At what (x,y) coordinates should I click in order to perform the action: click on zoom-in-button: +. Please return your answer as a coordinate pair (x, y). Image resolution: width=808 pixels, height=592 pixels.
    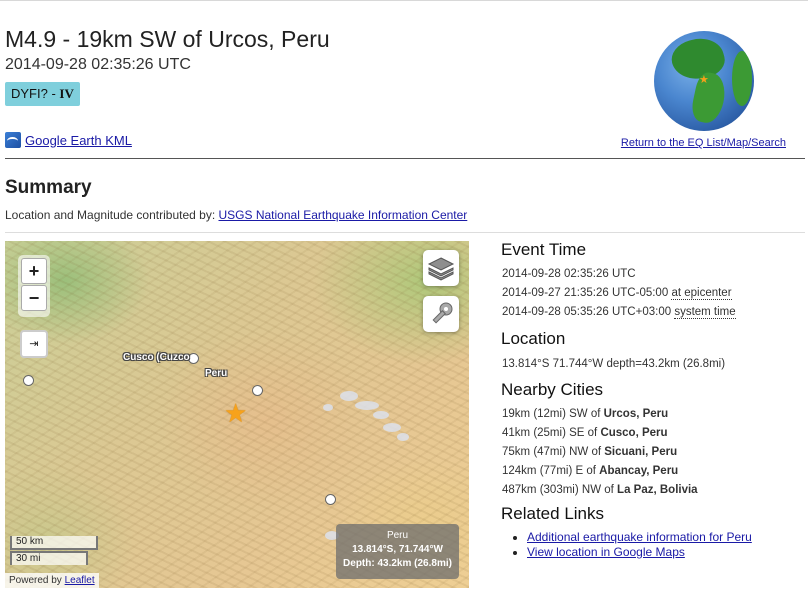
    Looking at the image, I should click on (34, 271).